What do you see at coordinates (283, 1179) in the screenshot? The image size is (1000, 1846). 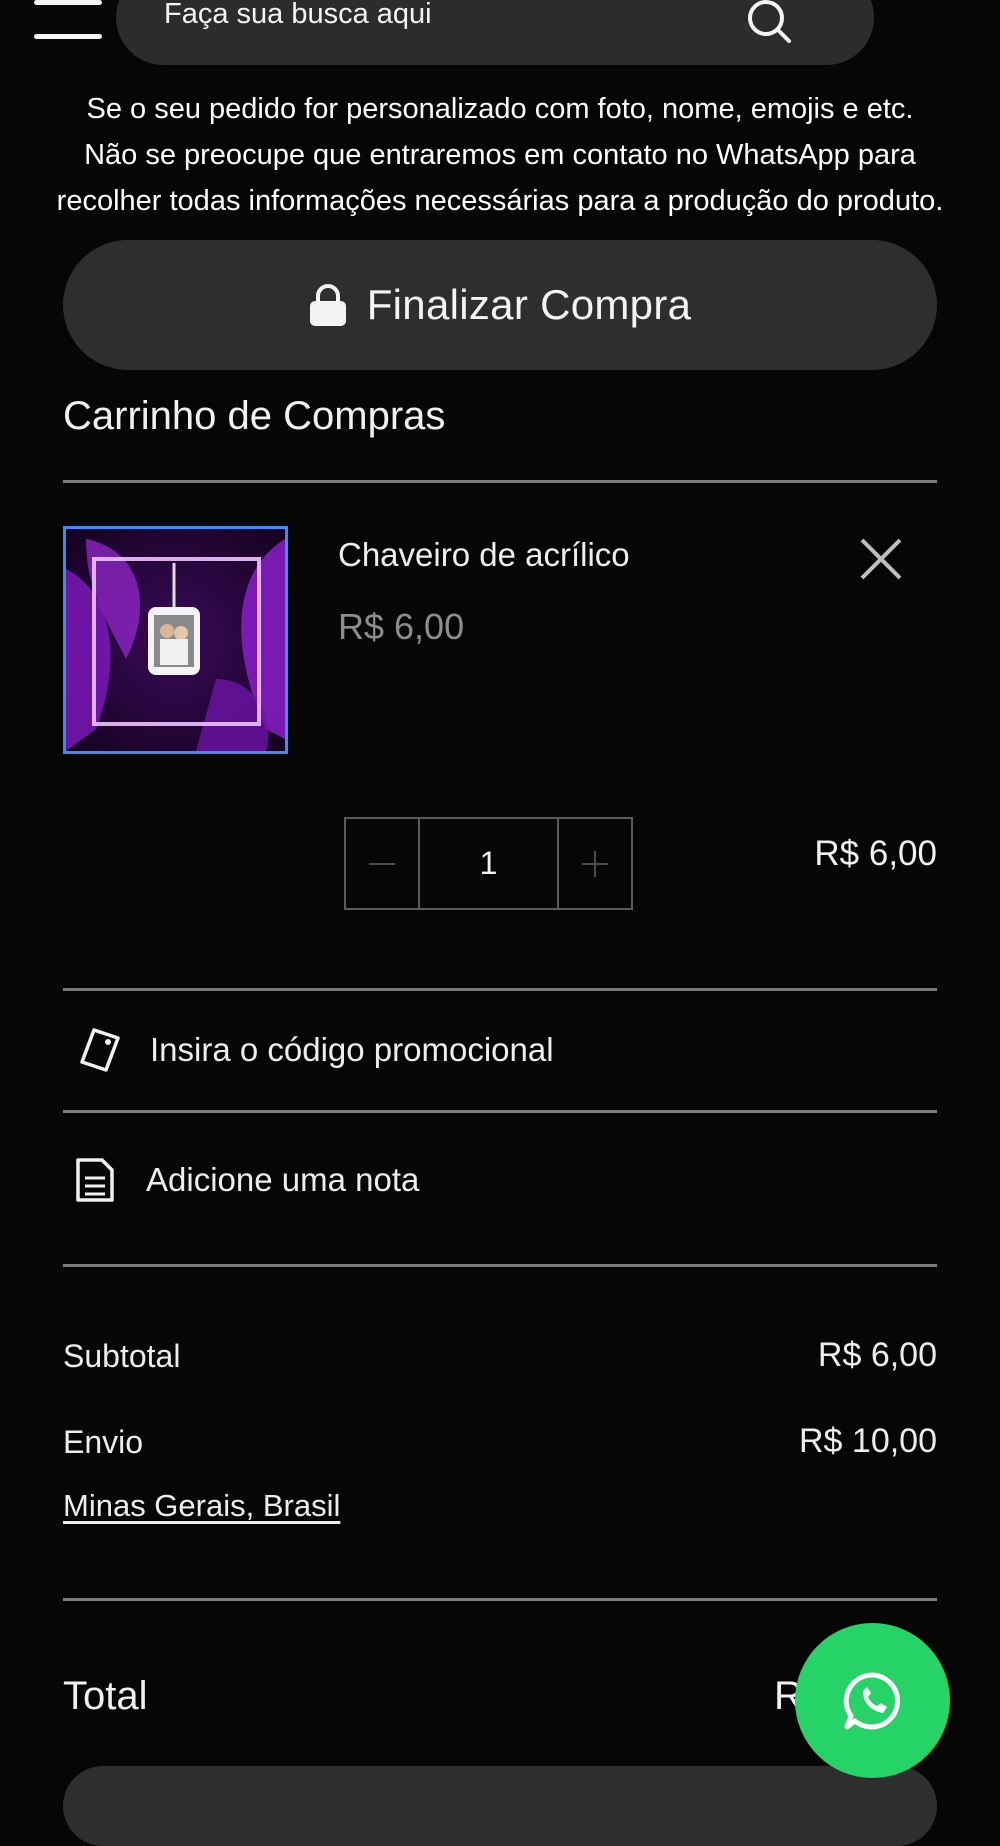 I see `add-note-label: Adicione uma nota` at bounding box center [283, 1179].